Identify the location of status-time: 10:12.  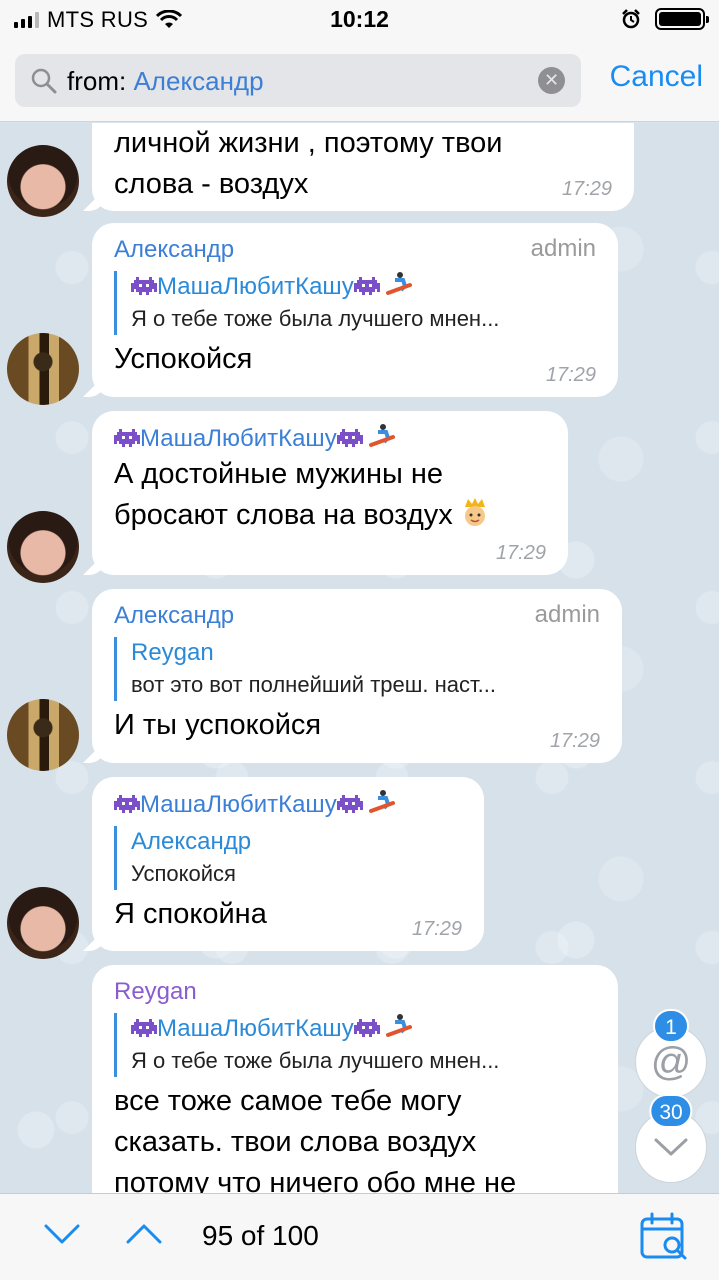
(359, 19).